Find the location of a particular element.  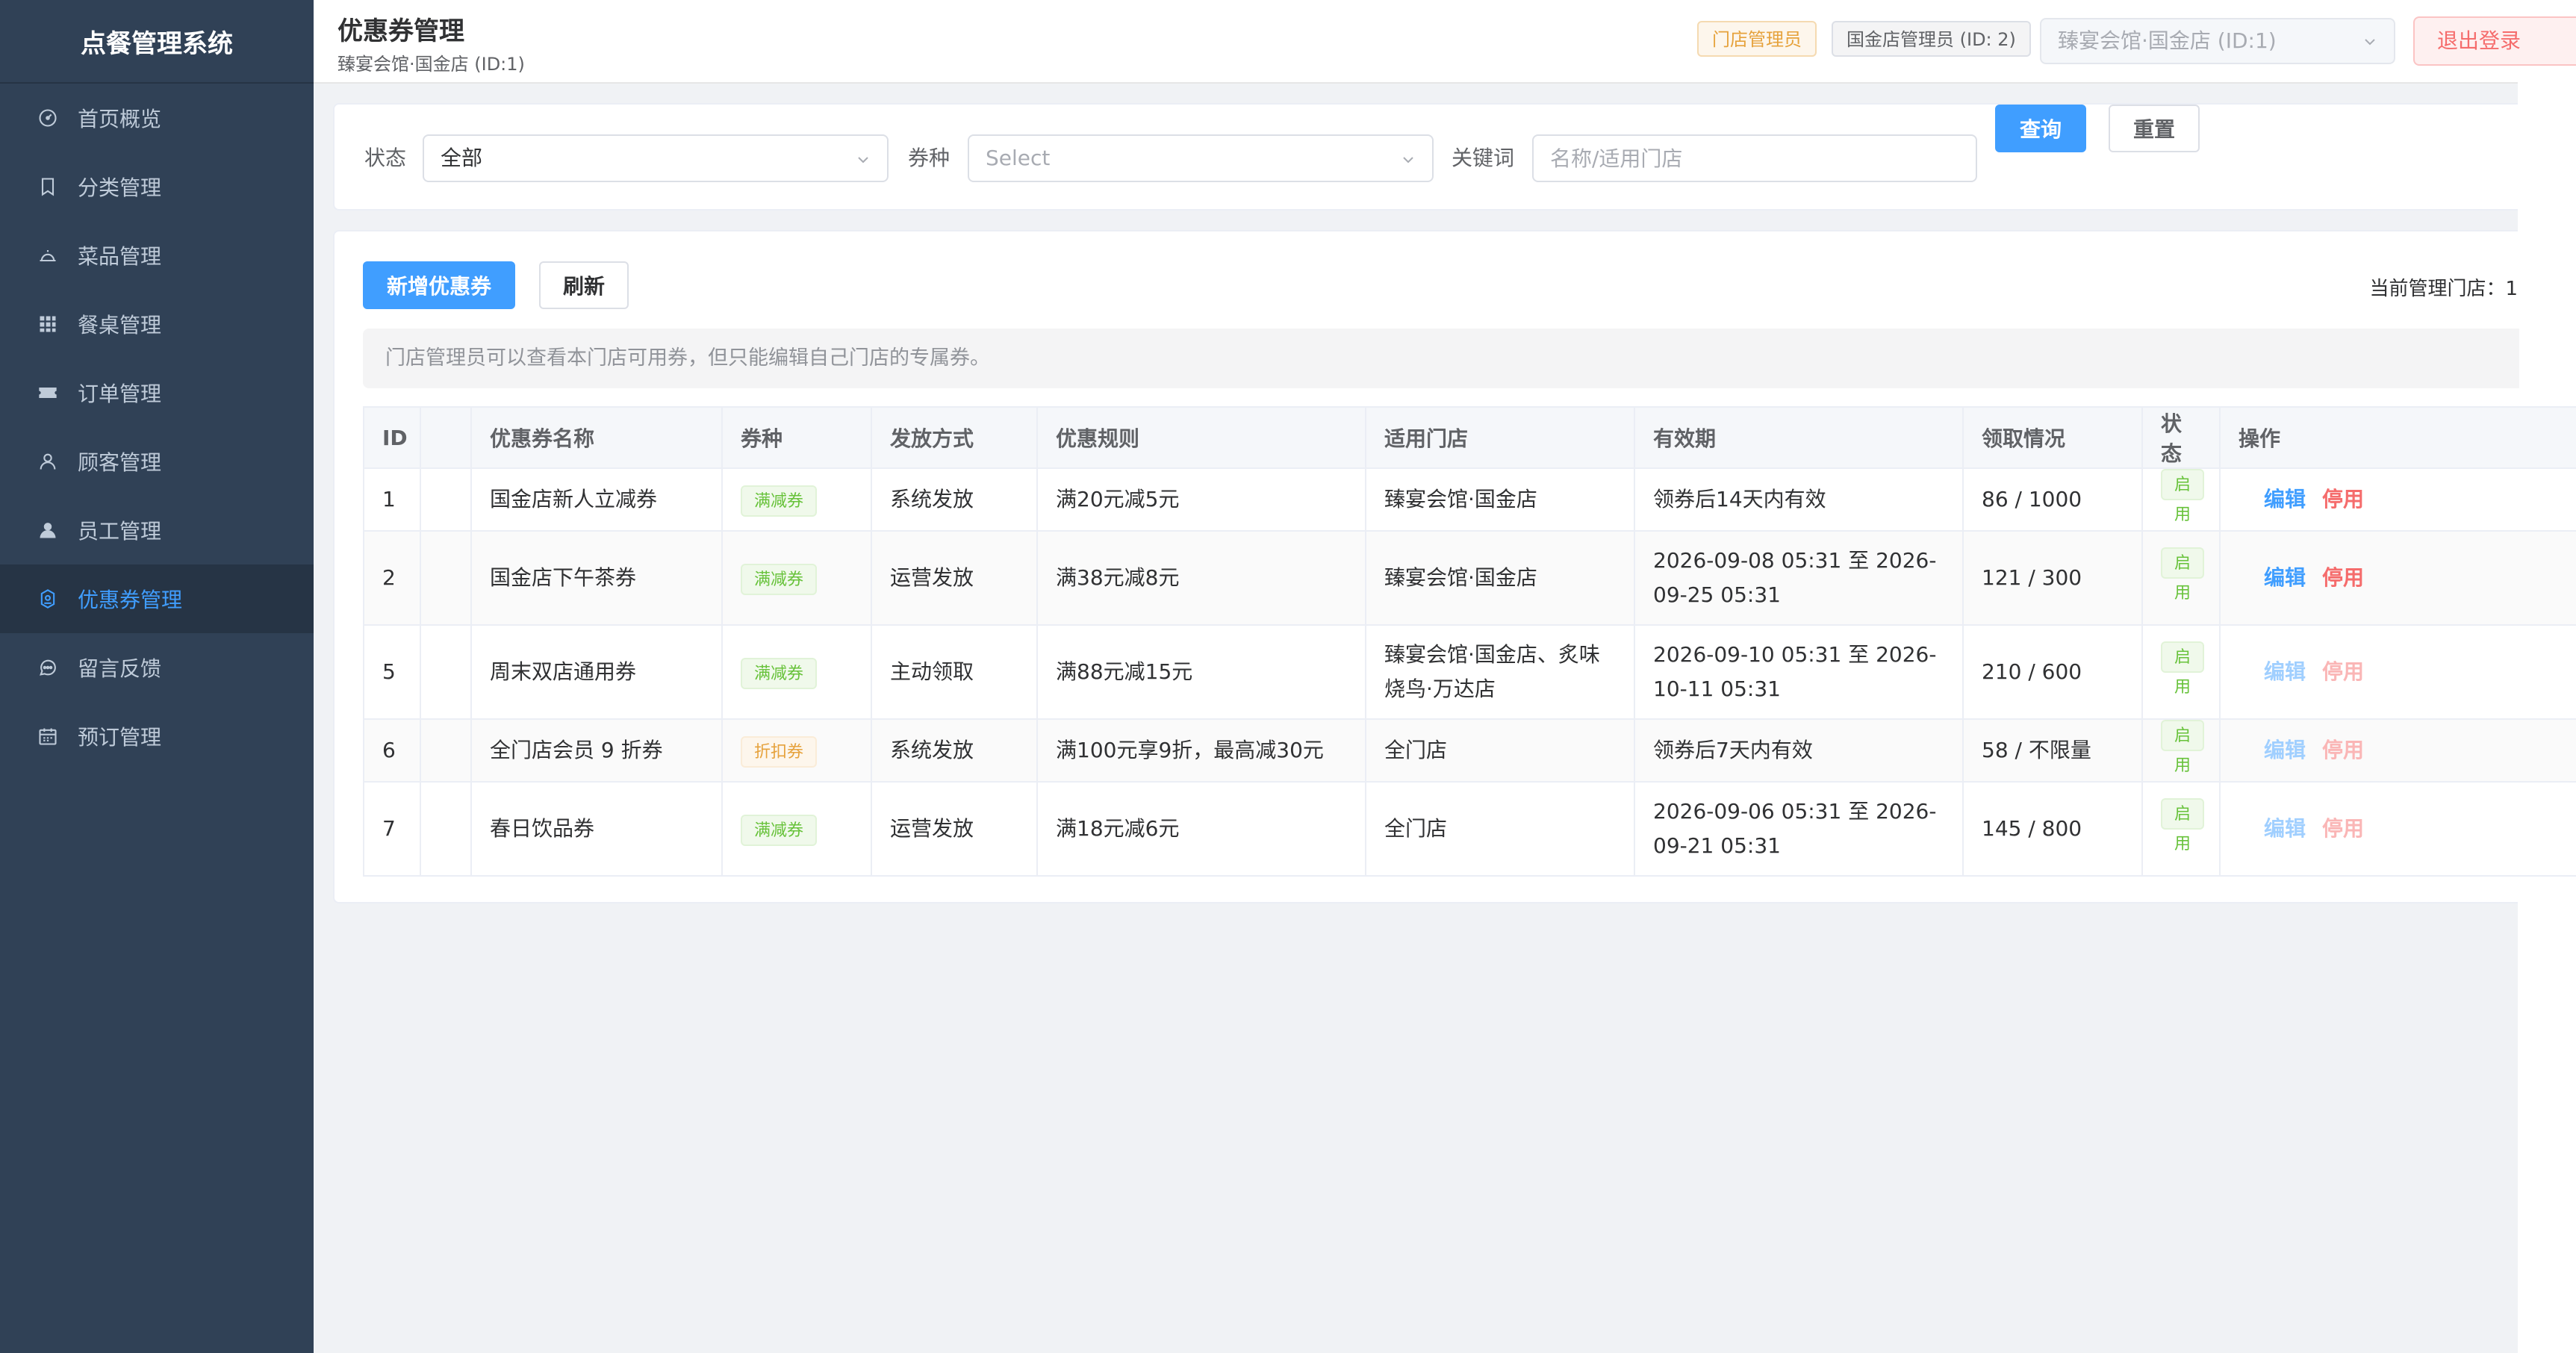

disable-link-disabled: 停用 is located at coordinates (2343, 671).